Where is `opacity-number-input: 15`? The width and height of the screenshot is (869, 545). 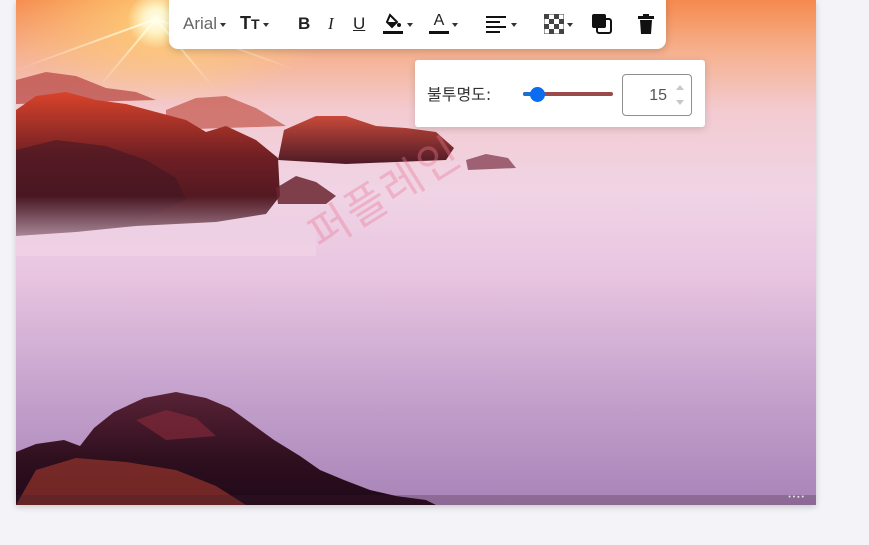 opacity-number-input: 15 is located at coordinates (657, 95).